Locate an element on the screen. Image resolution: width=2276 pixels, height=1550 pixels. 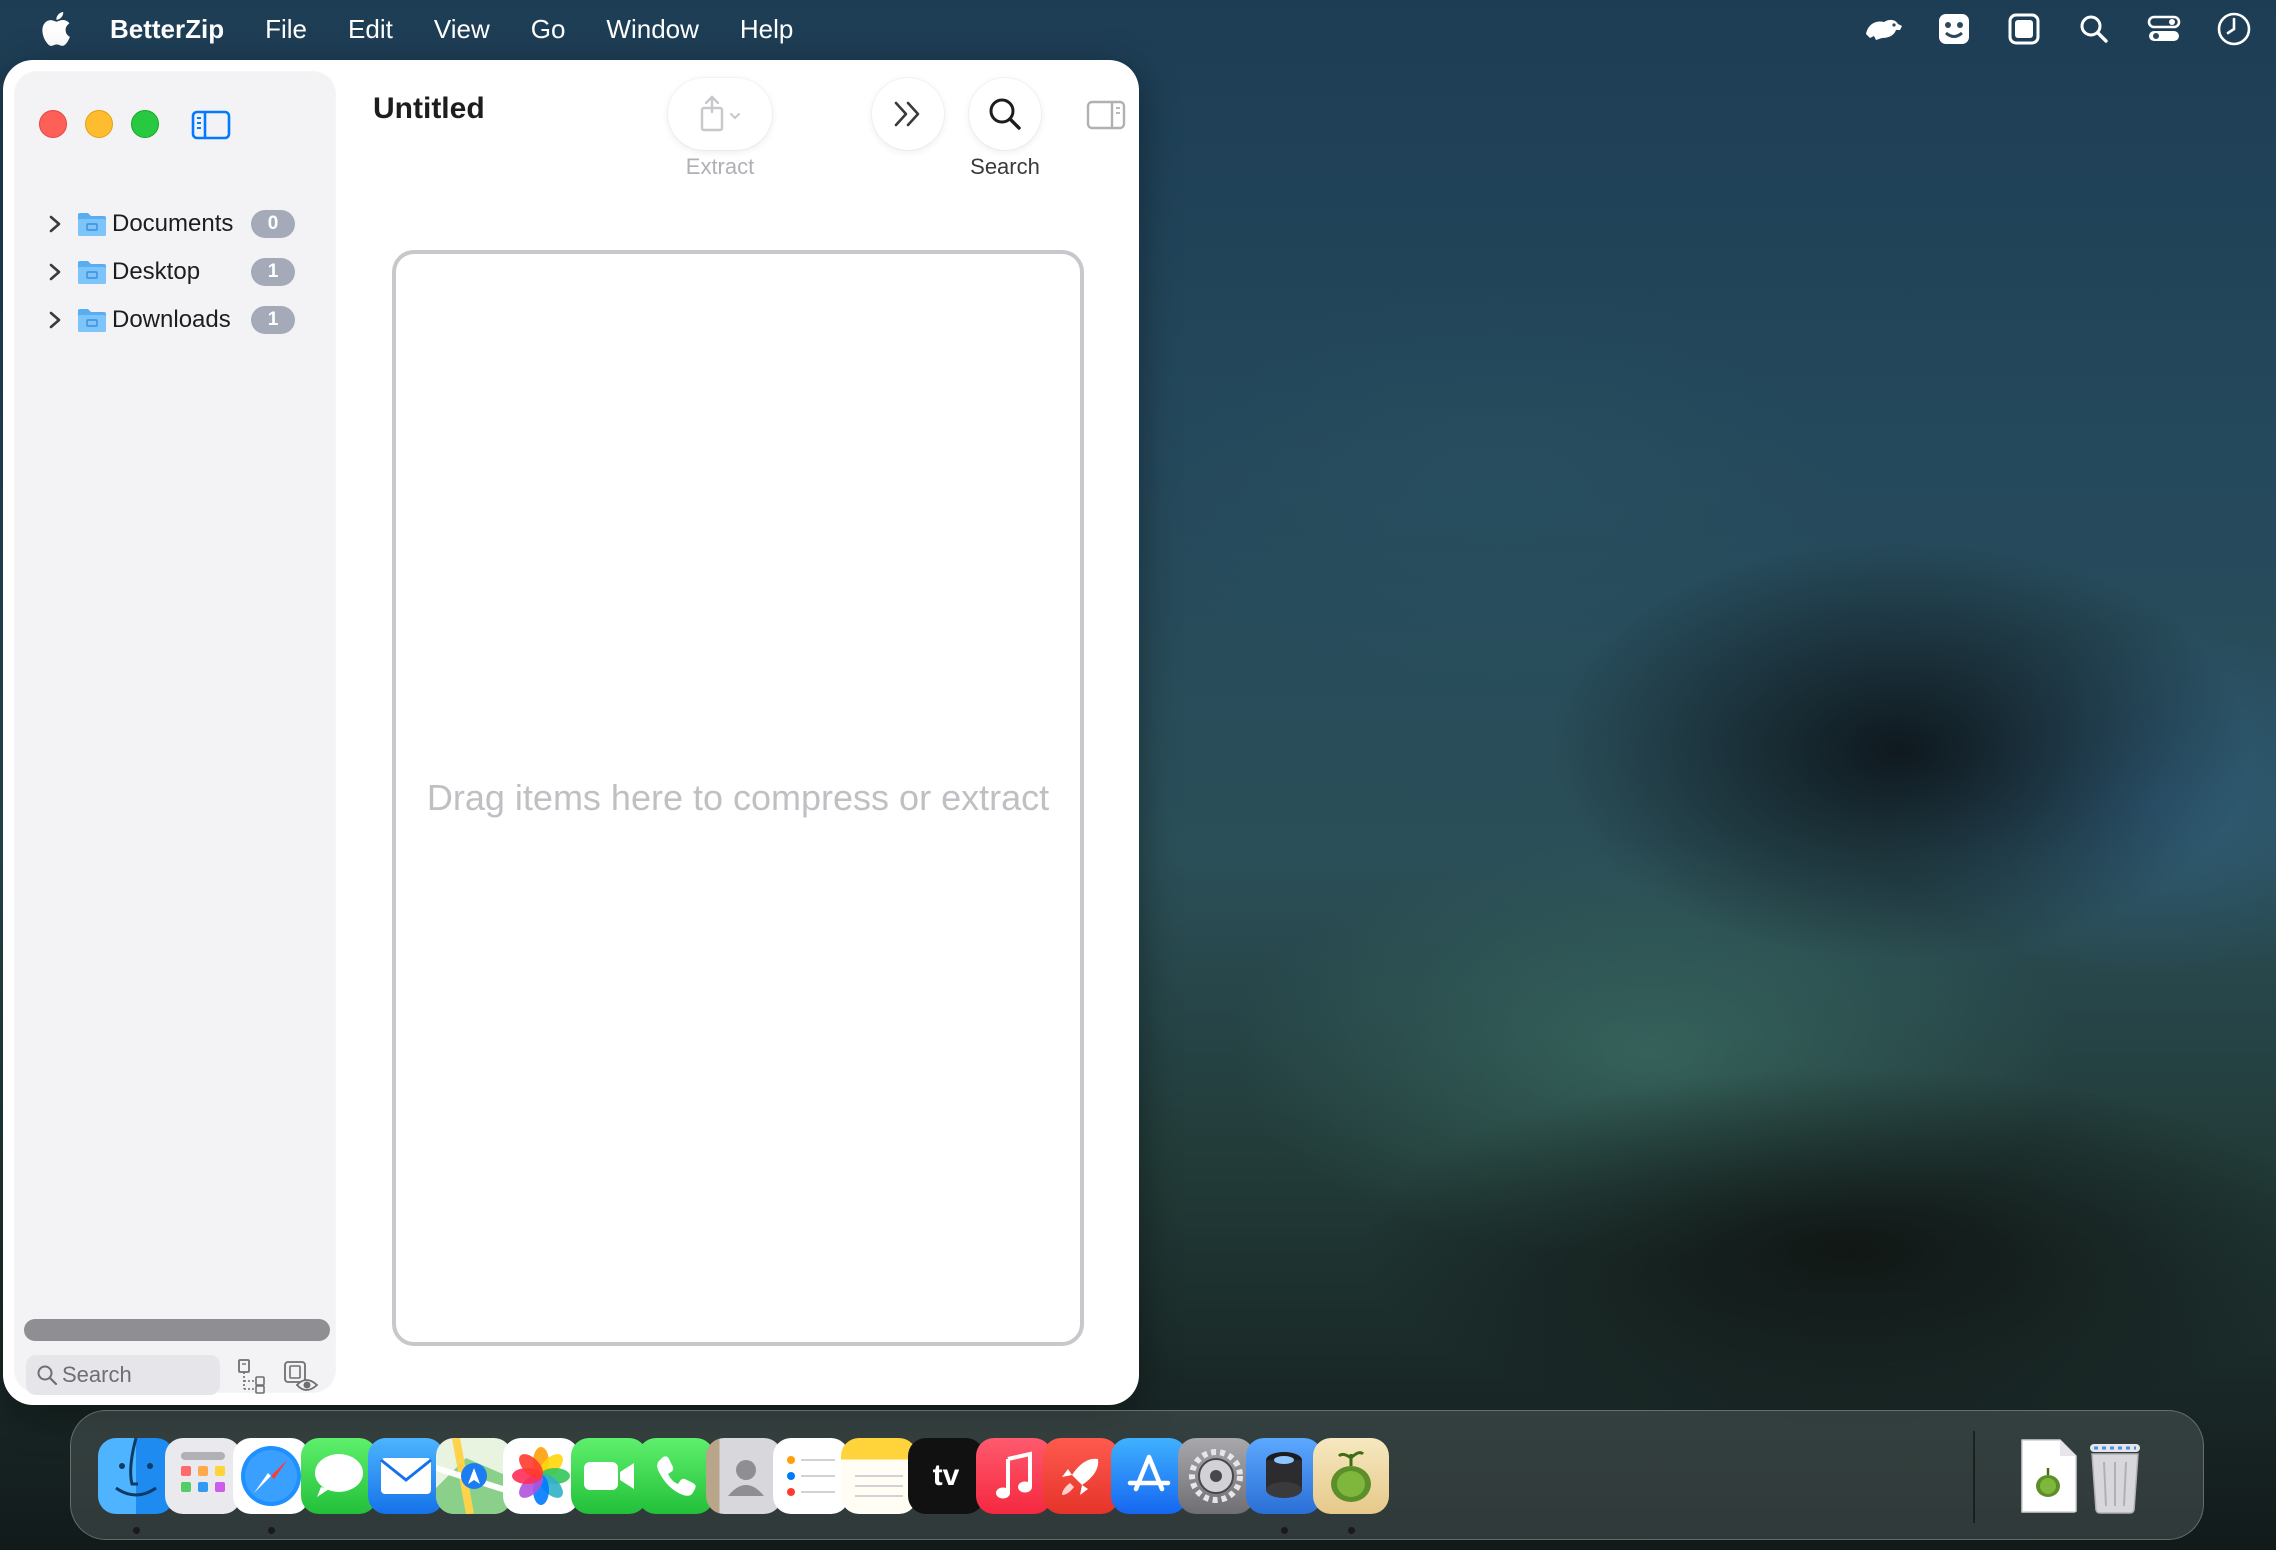
betterzip-icon is located at coordinates (1351, 1476).